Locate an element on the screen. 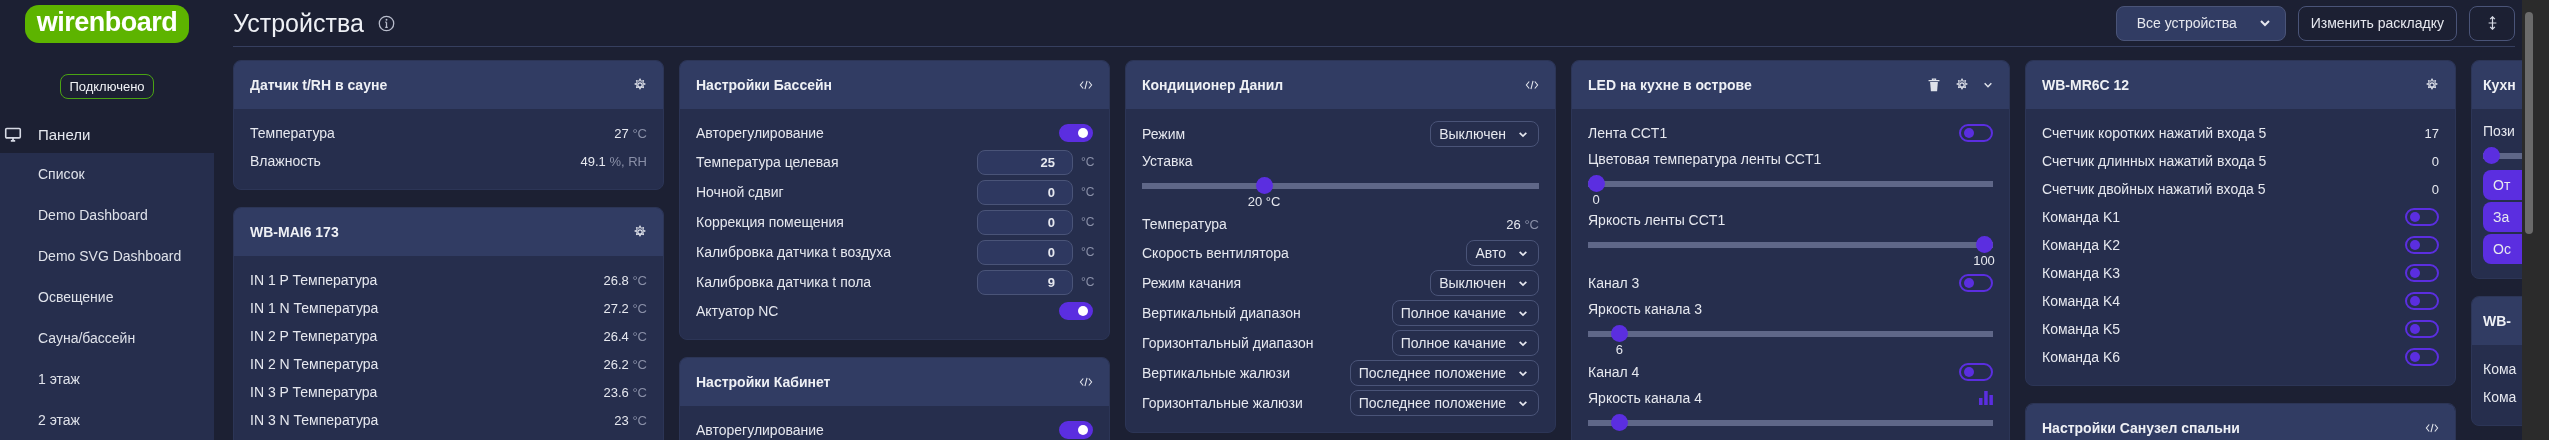  row-label: IN 3 N Температура is located at coordinates (314, 420).